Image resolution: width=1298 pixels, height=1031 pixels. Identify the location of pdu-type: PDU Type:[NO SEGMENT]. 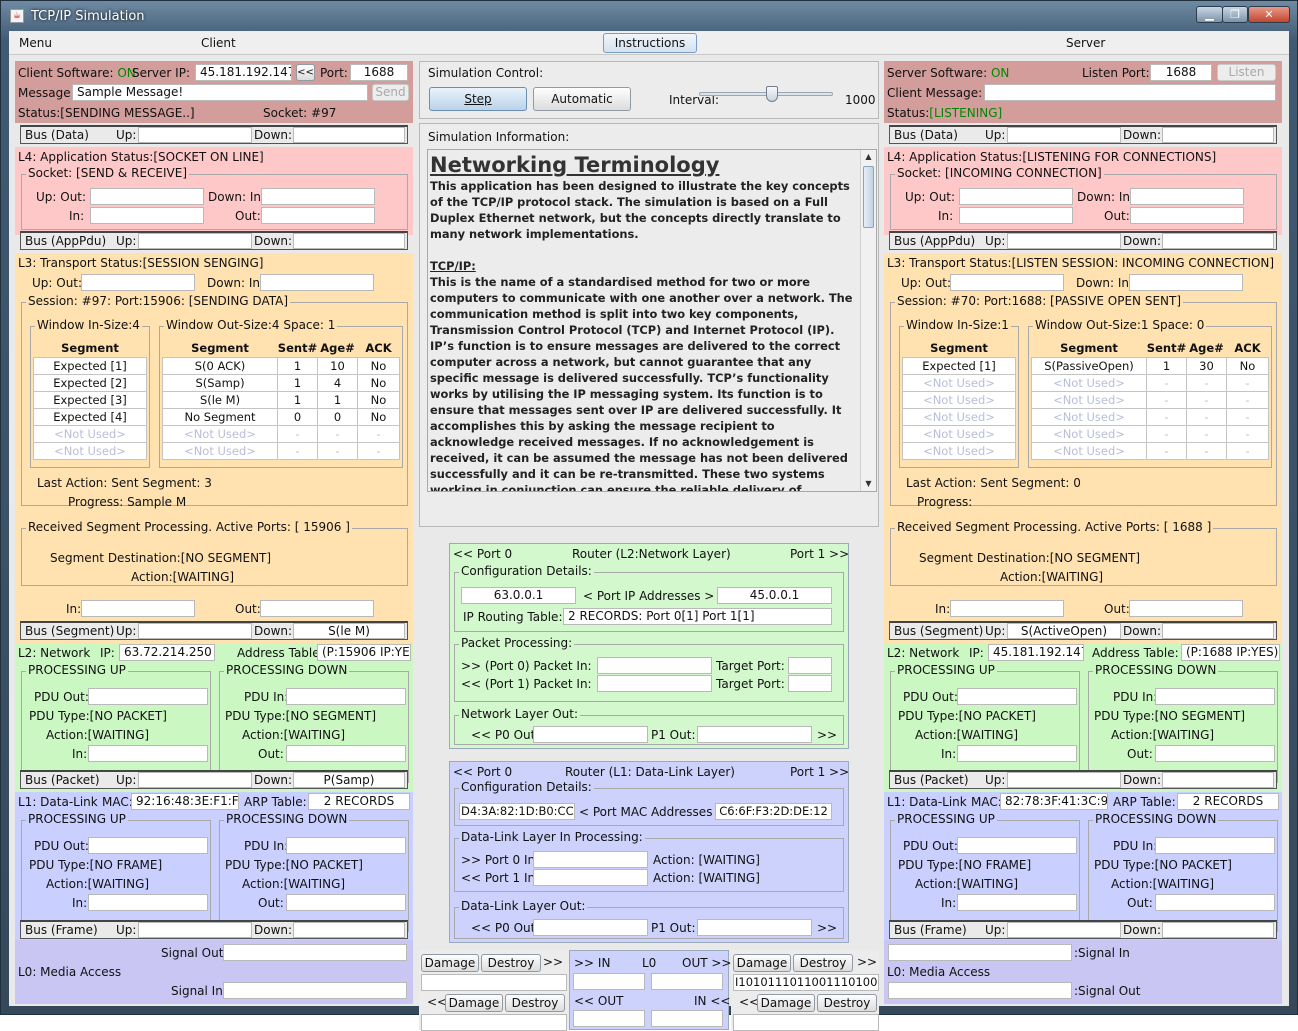
(1170, 716).